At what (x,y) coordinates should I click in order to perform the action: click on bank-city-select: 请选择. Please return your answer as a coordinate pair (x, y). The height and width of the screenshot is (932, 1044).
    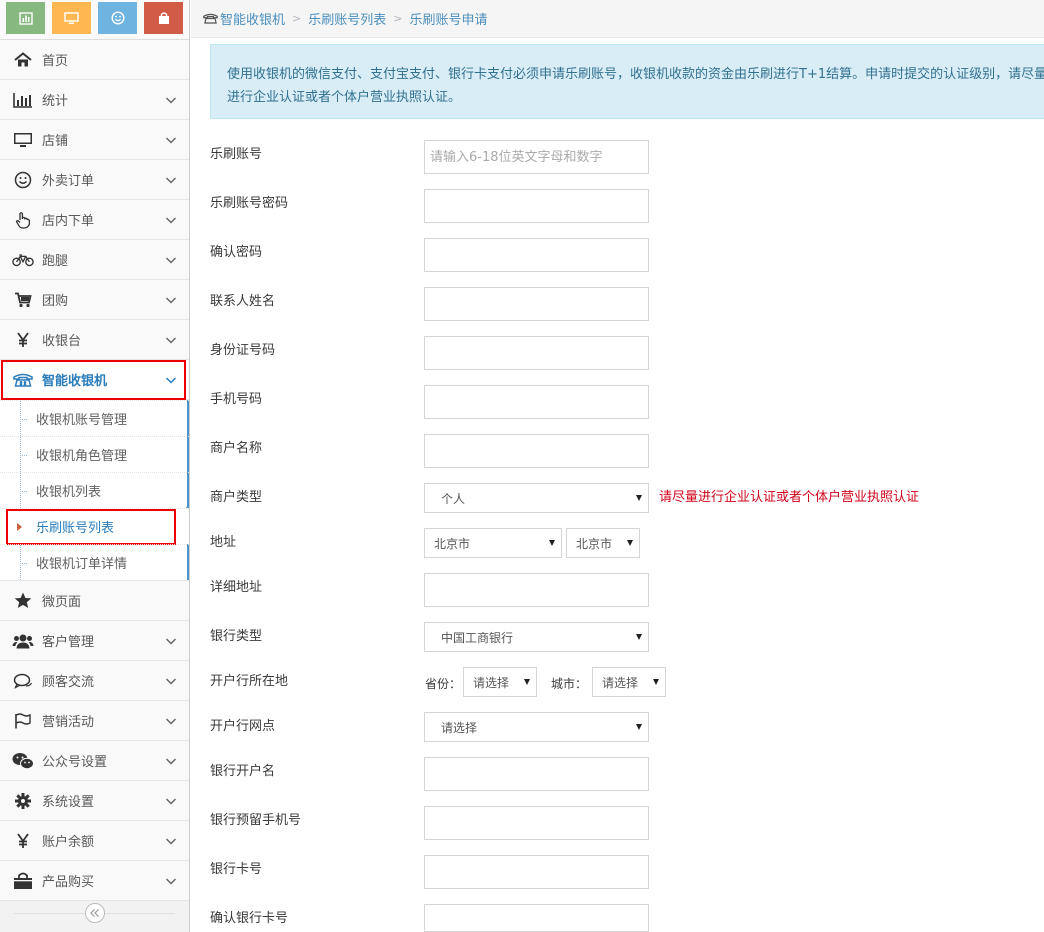
    Looking at the image, I should click on (629, 682).